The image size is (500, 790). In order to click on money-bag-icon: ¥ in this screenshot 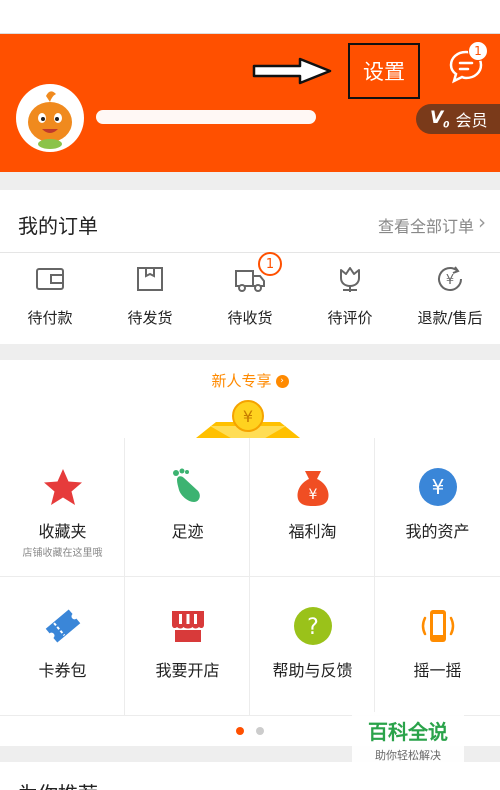, I will do `click(313, 488)`.